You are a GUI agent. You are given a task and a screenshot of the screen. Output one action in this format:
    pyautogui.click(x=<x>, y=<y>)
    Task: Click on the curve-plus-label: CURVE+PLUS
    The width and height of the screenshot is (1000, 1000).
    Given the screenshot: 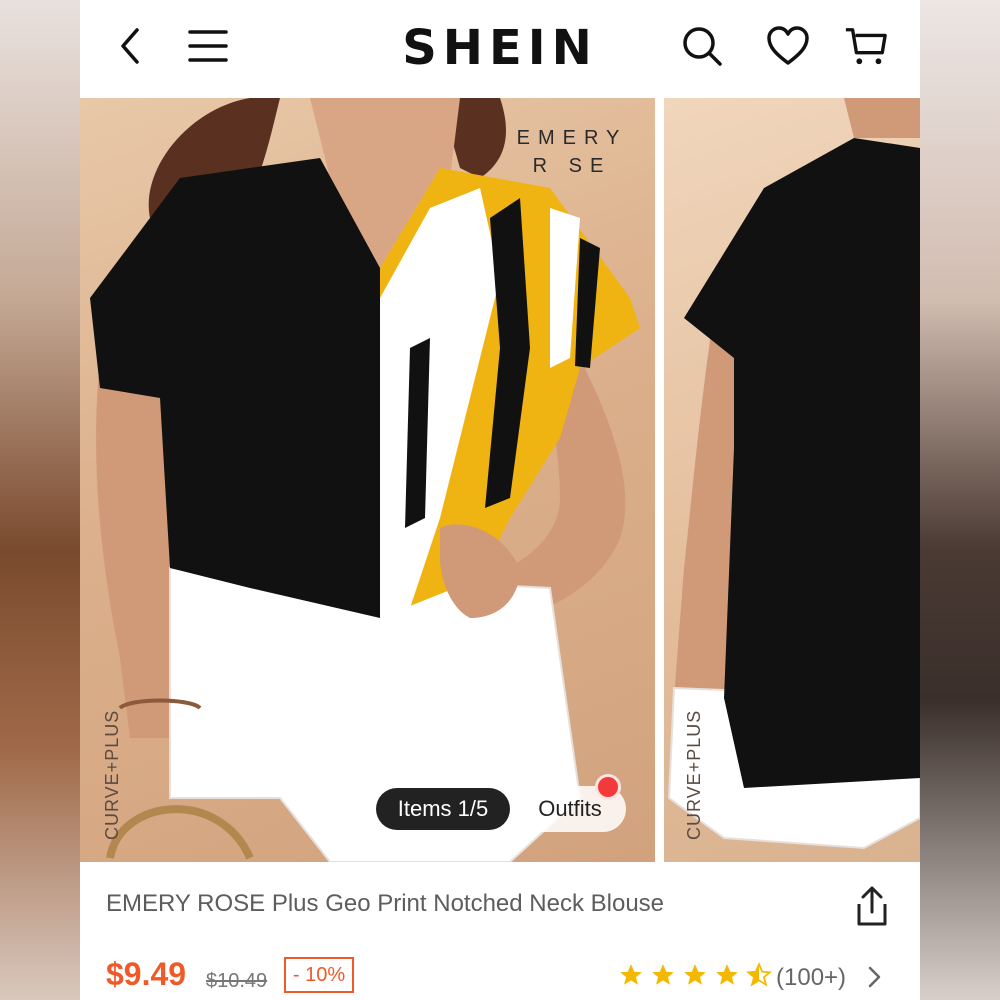 What is the action you would take?
    pyautogui.click(x=112, y=774)
    